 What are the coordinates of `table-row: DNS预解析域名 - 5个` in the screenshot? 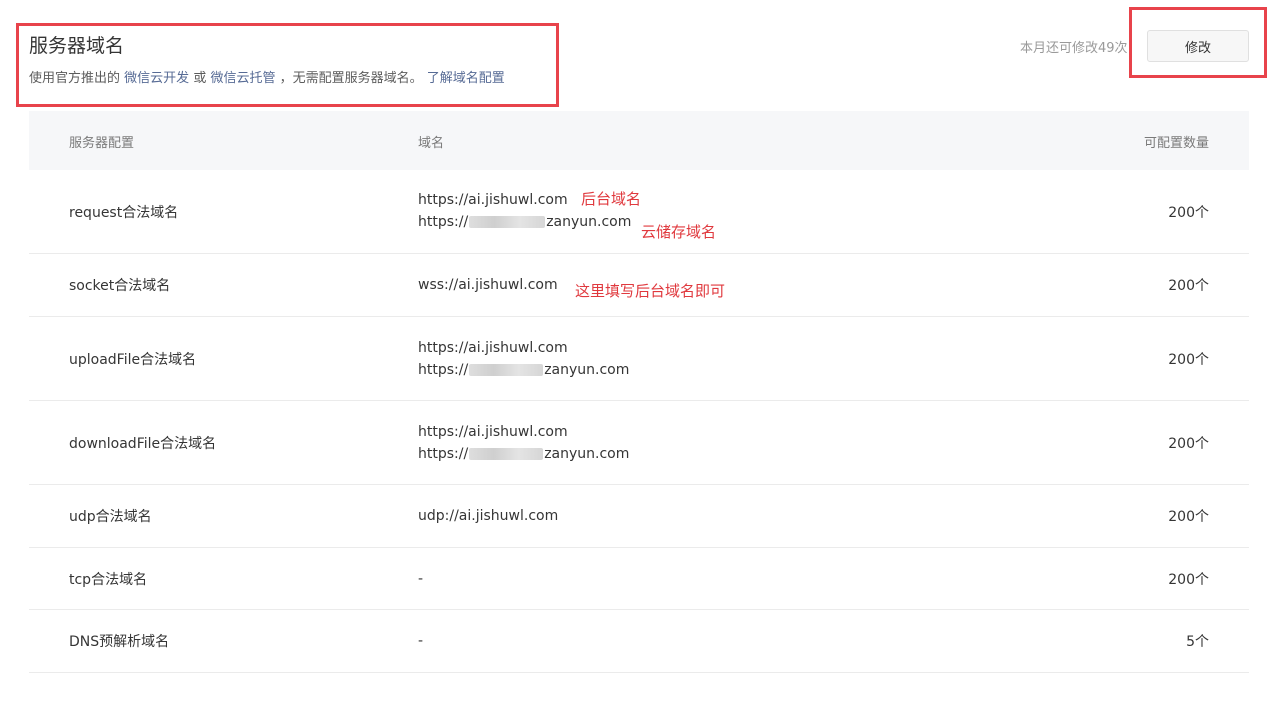 It's located at (639, 641).